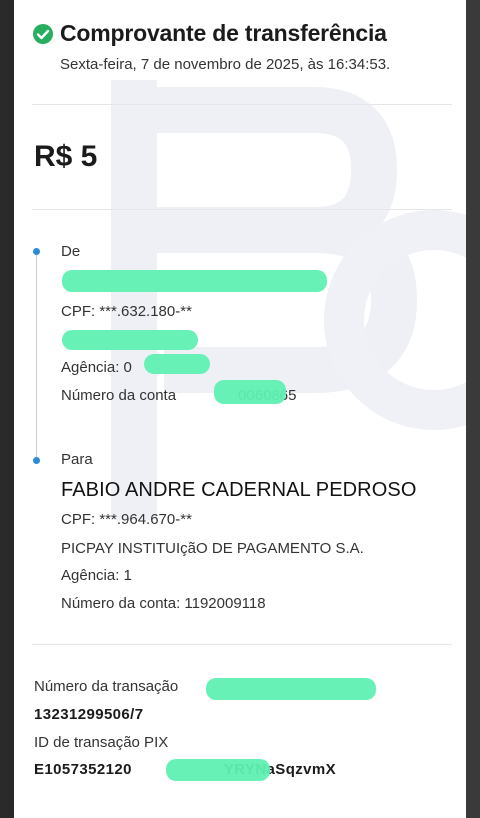 This screenshot has height=818, width=480. What do you see at coordinates (89, 714) in the screenshot?
I see `transaction-number-value: 13231299506/7` at bounding box center [89, 714].